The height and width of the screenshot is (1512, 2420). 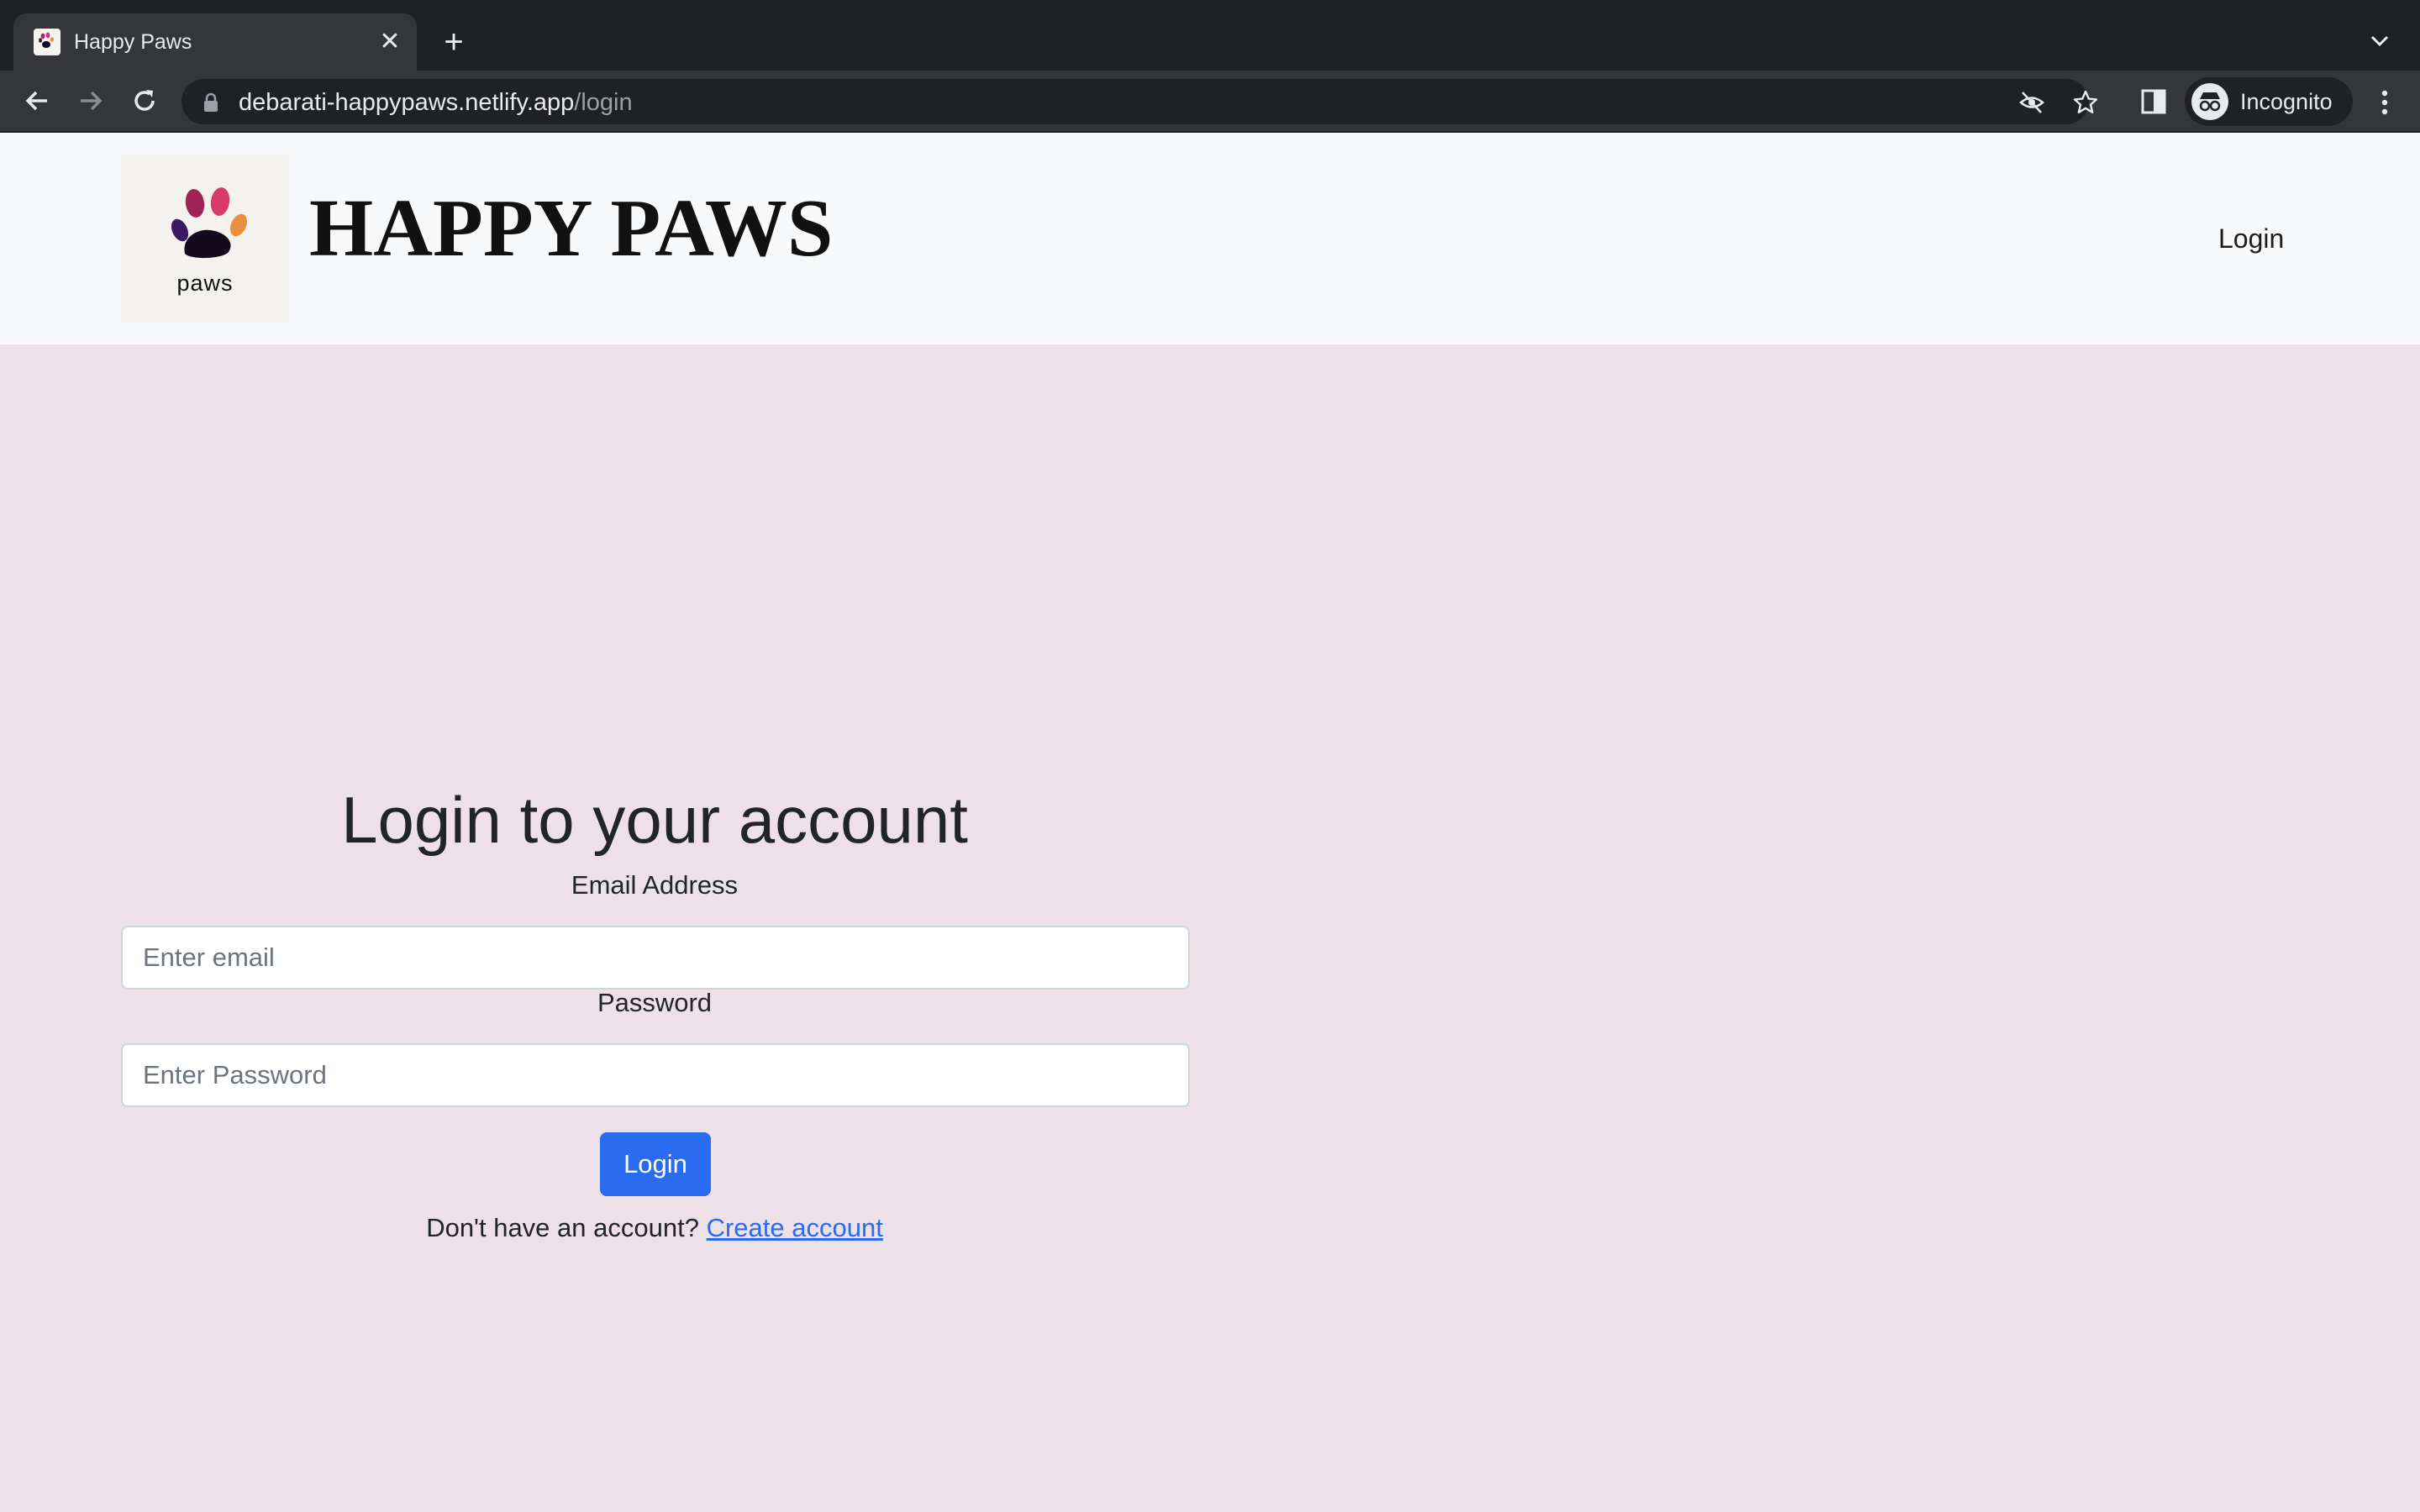 What do you see at coordinates (795, 1227) in the screenshot?
I see `create-account-link: Create account` at bounding box center [795, 1227].